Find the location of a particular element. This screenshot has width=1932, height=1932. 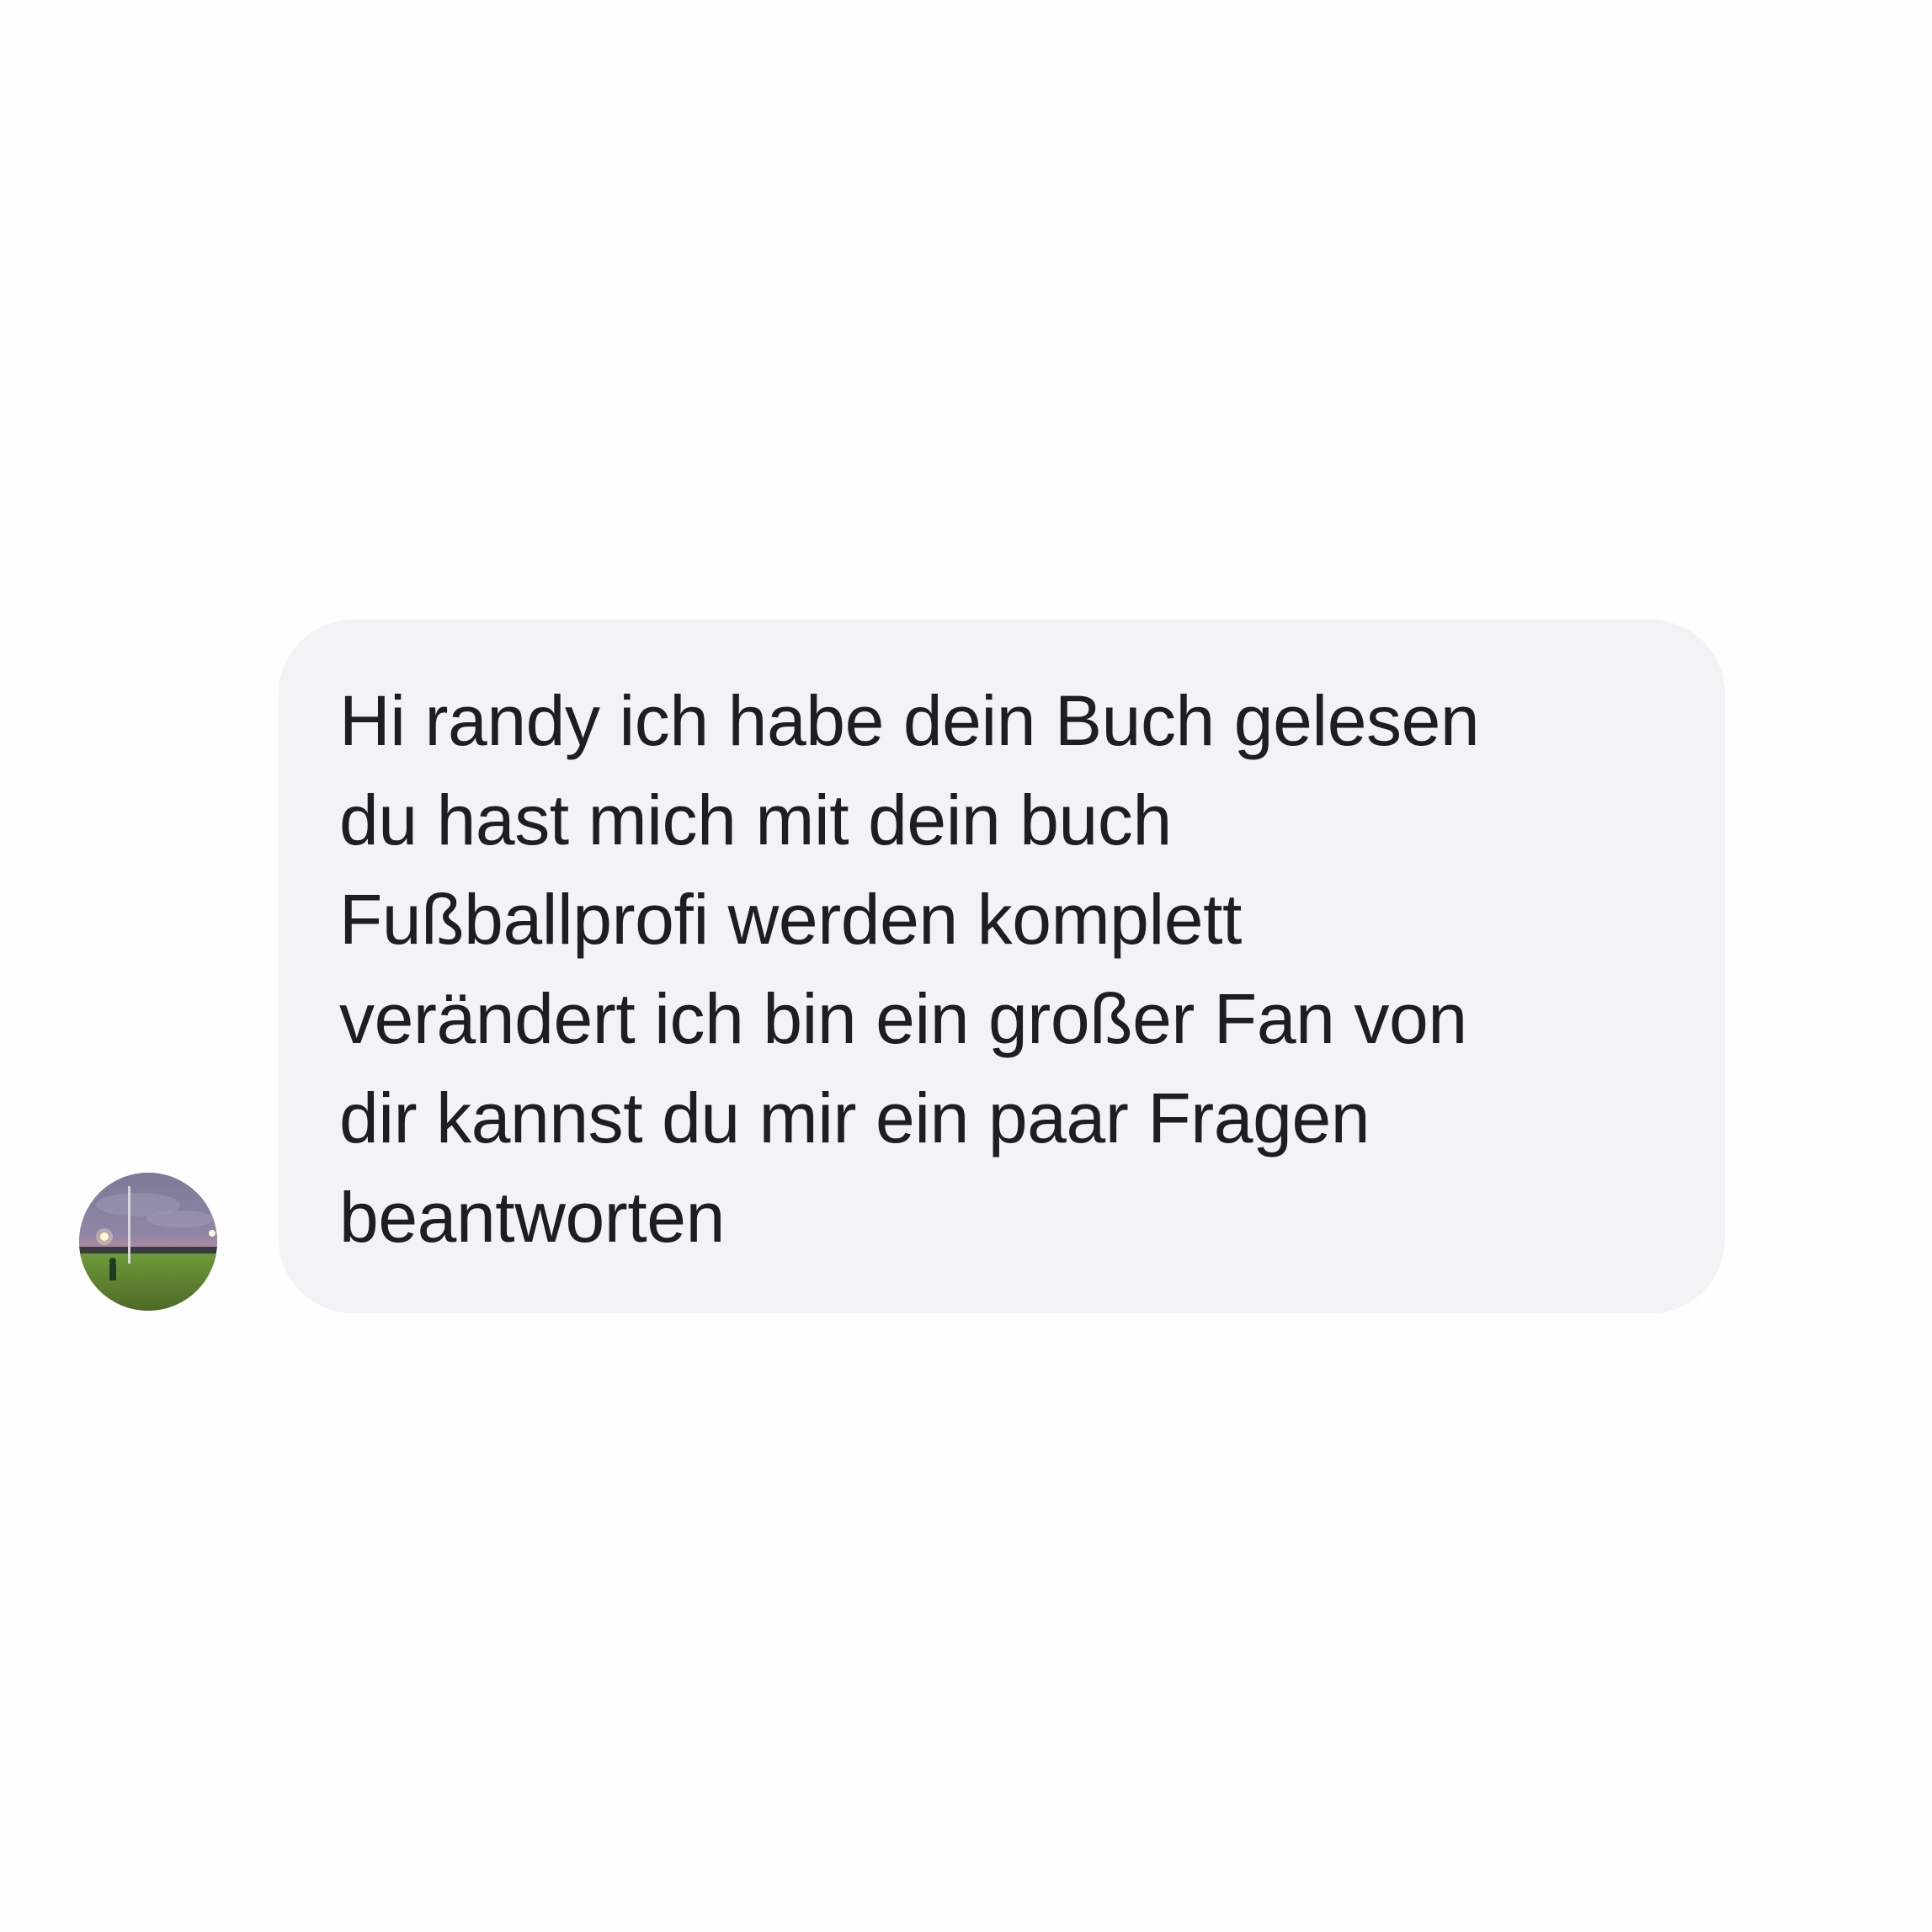

avatar-photo-icon is located at coordinates (148, 1242).